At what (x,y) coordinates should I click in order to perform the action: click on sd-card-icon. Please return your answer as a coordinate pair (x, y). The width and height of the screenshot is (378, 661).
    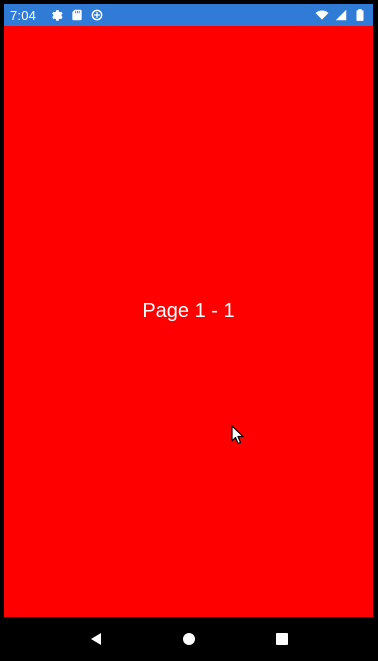
    Looking at the image, I should click on (77, 15).